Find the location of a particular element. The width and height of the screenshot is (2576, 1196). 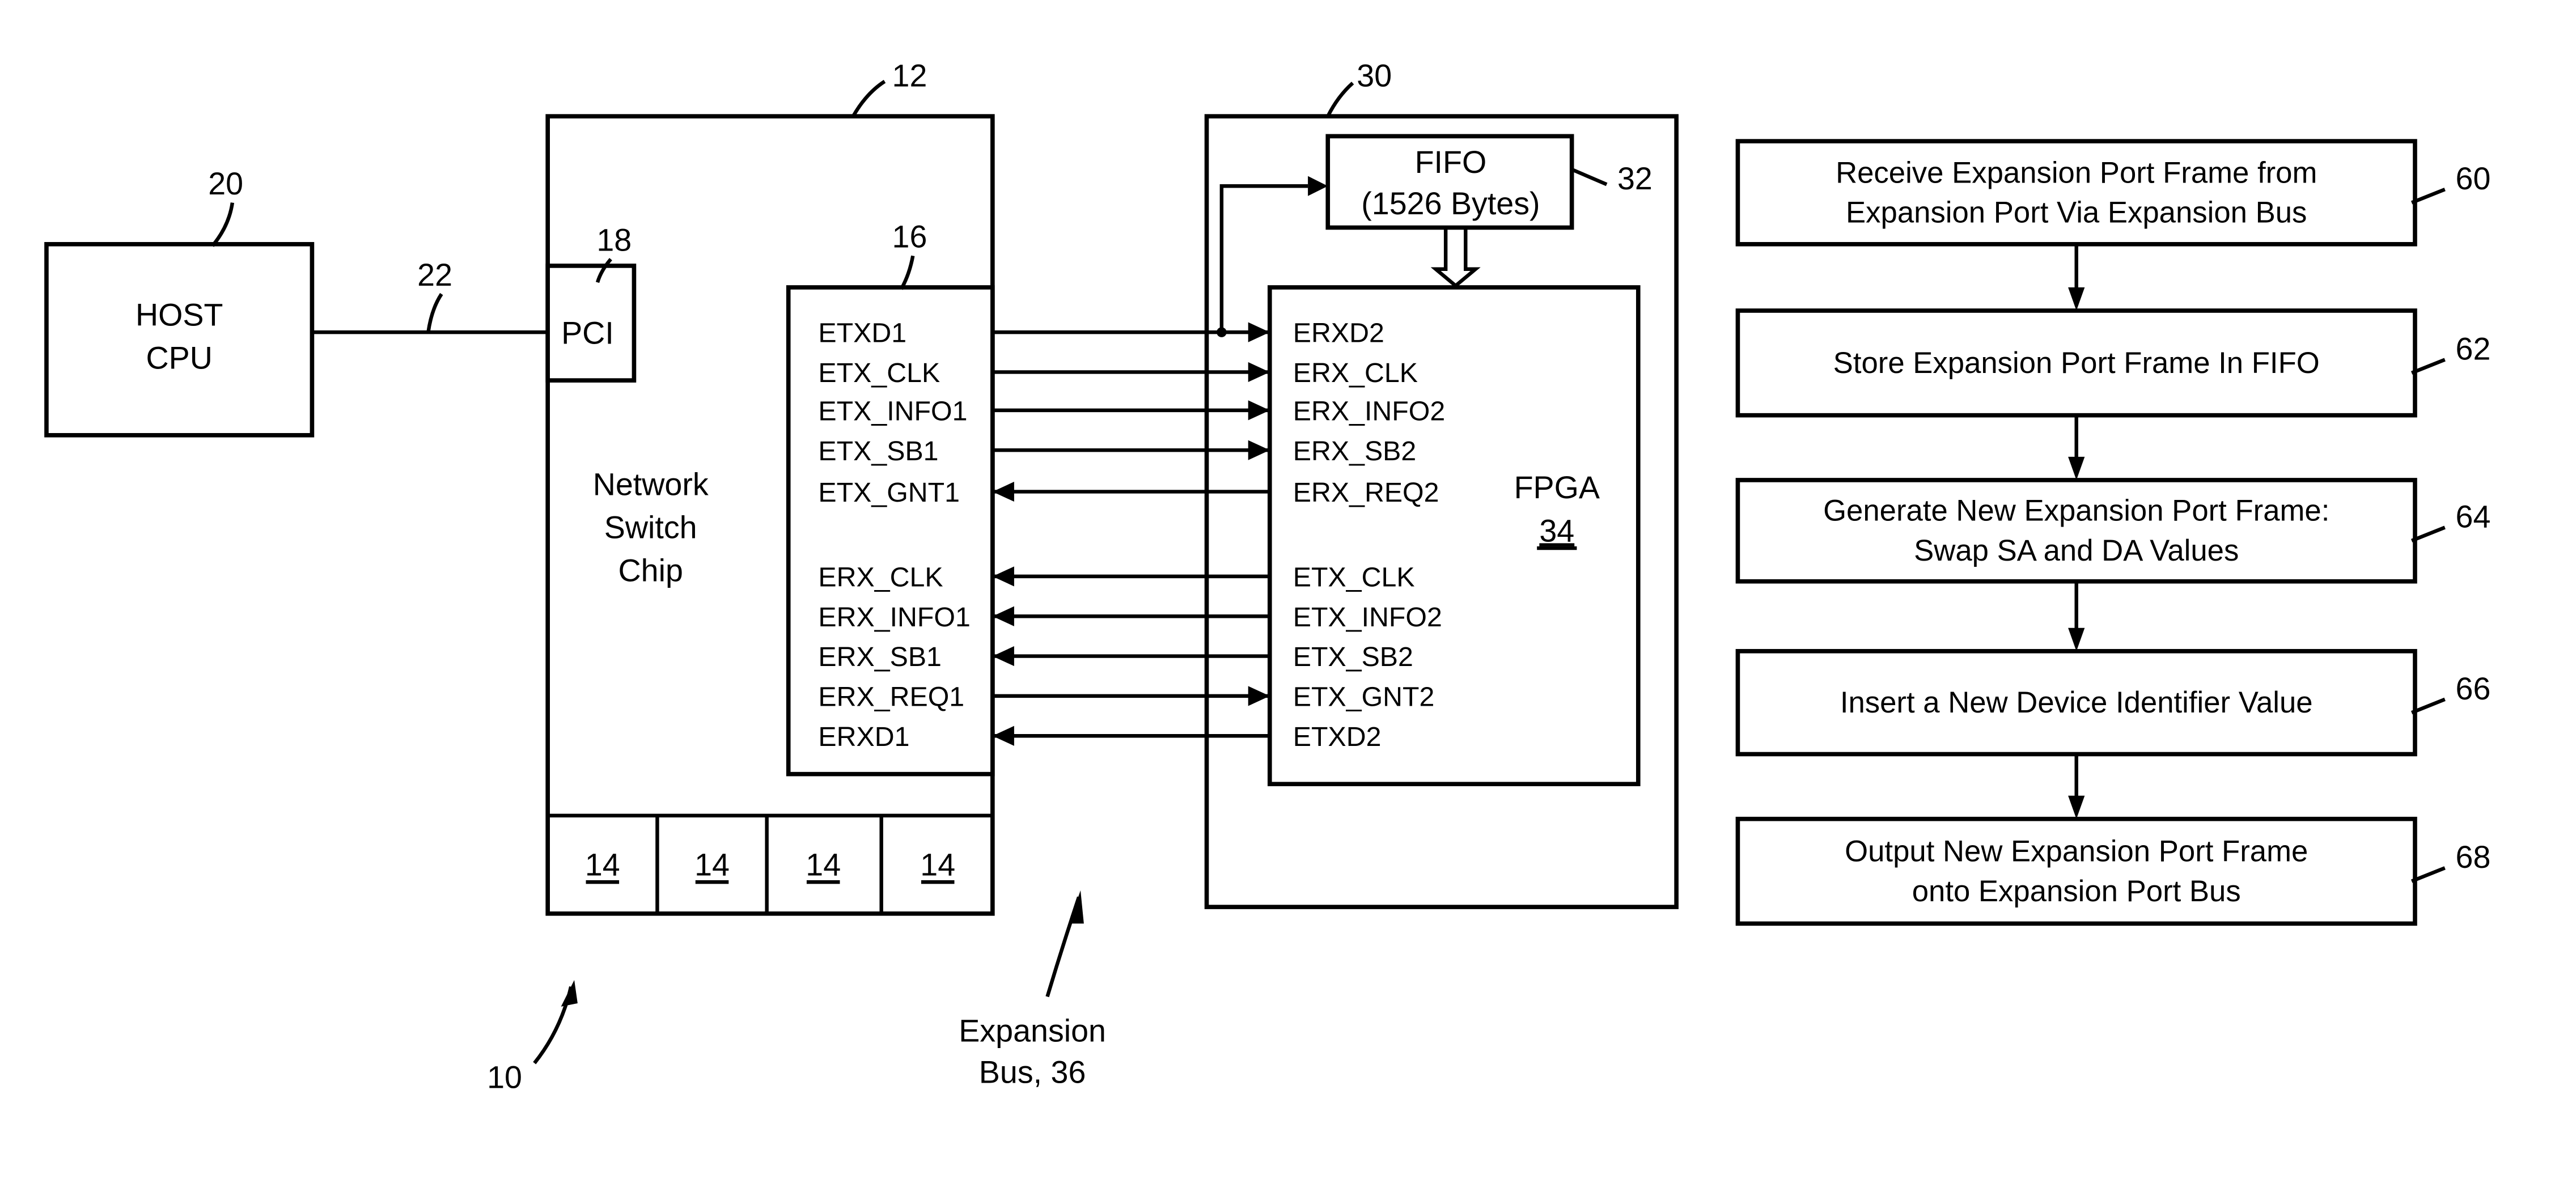

flow-step-ref: 64 is located at coordinates (2474, 516).